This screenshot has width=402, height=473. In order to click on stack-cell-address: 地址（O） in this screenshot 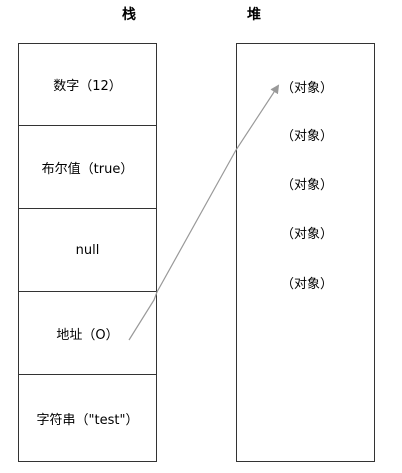, I will do `click(87, 334)`.